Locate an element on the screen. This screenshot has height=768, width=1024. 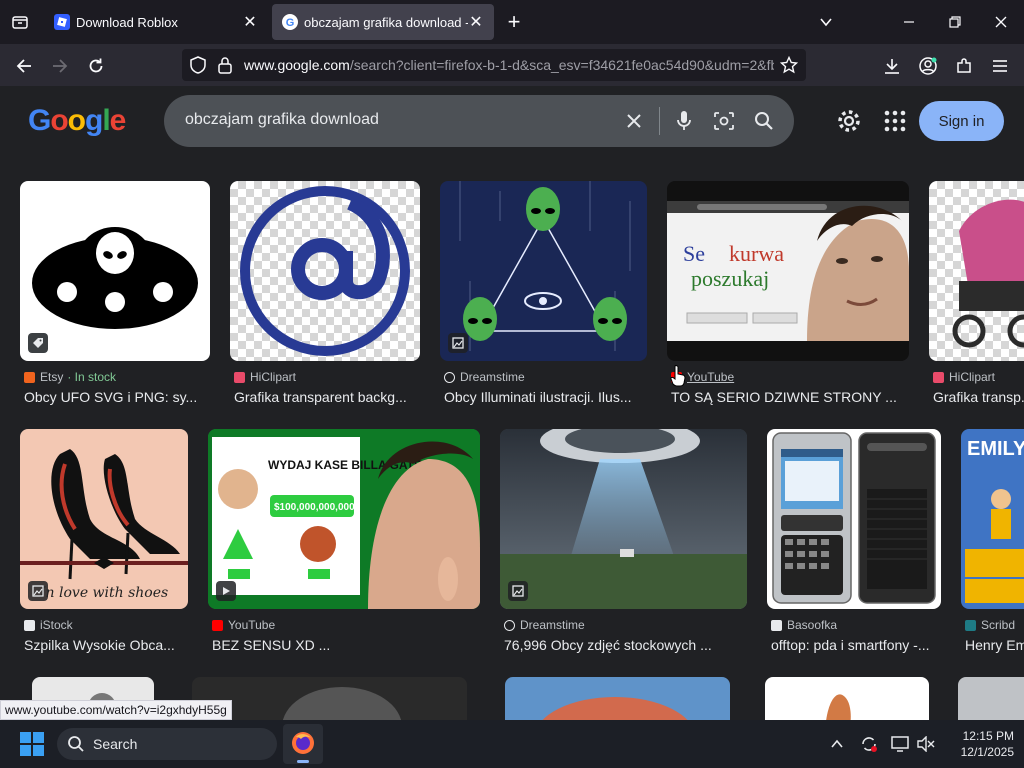
shield-icon is located at coordinates (198, 67).